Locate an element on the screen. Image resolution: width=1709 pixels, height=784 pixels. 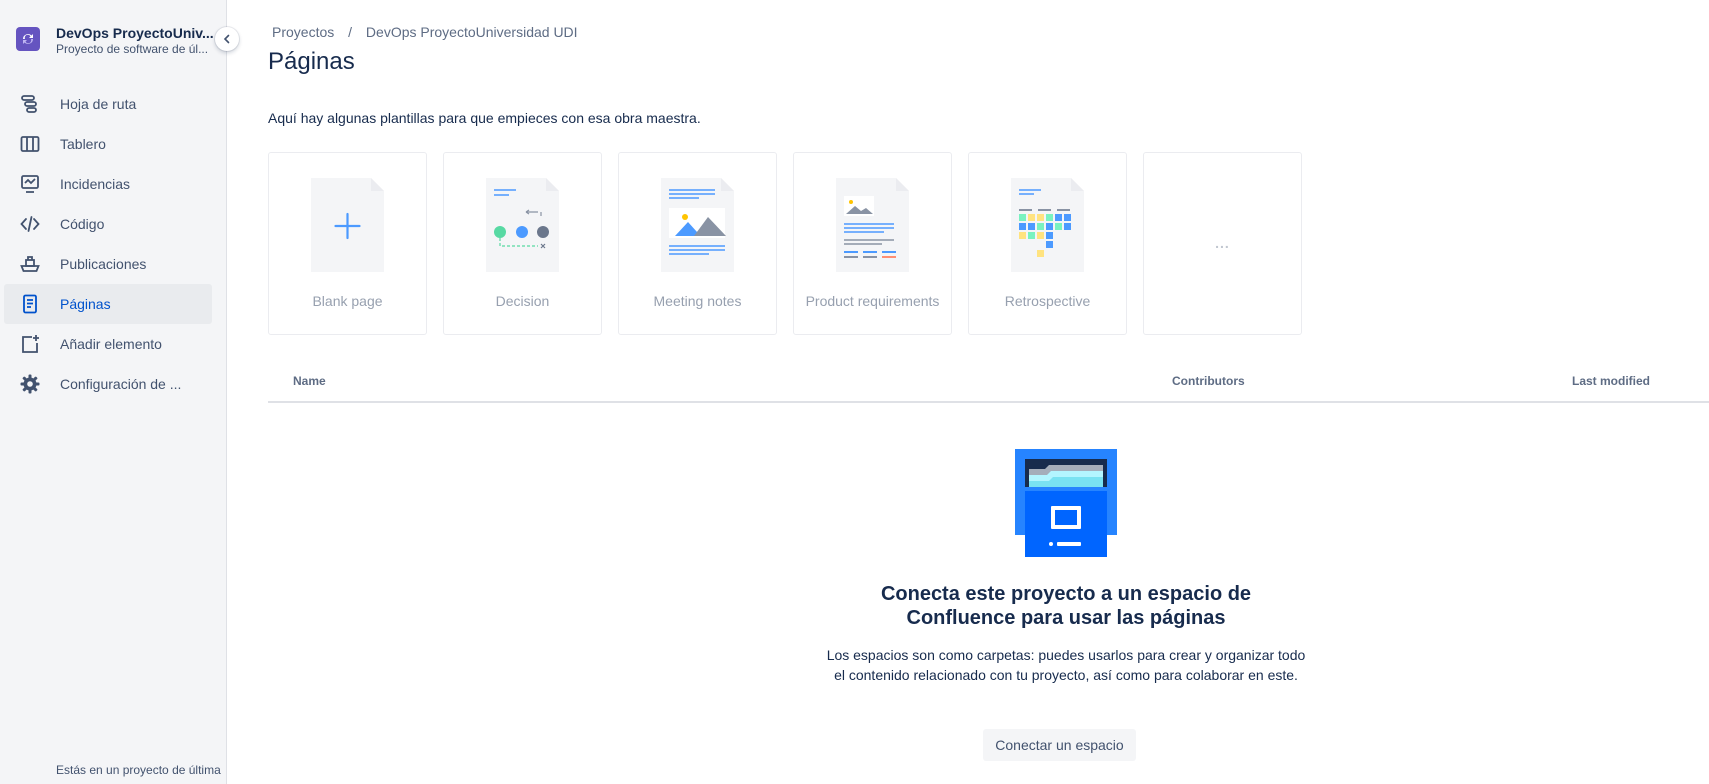
sidebar-footer-text: Estás en un proyecto de última is located at coordinates (138, 770).